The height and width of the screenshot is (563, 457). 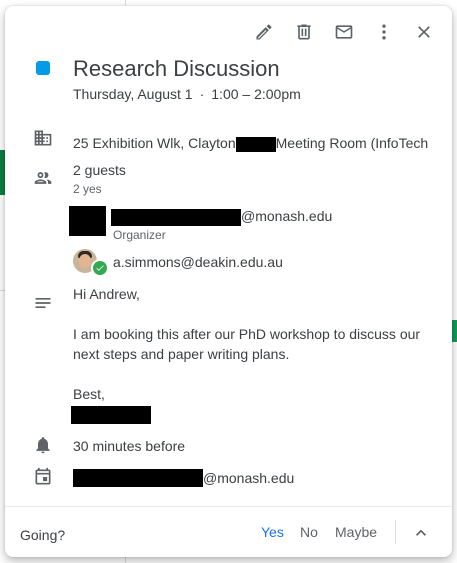 What do you see at coordinates (138, 478) in the screenshot?
I see `redacted-calendar-owner` at bounding box center [138, 478].